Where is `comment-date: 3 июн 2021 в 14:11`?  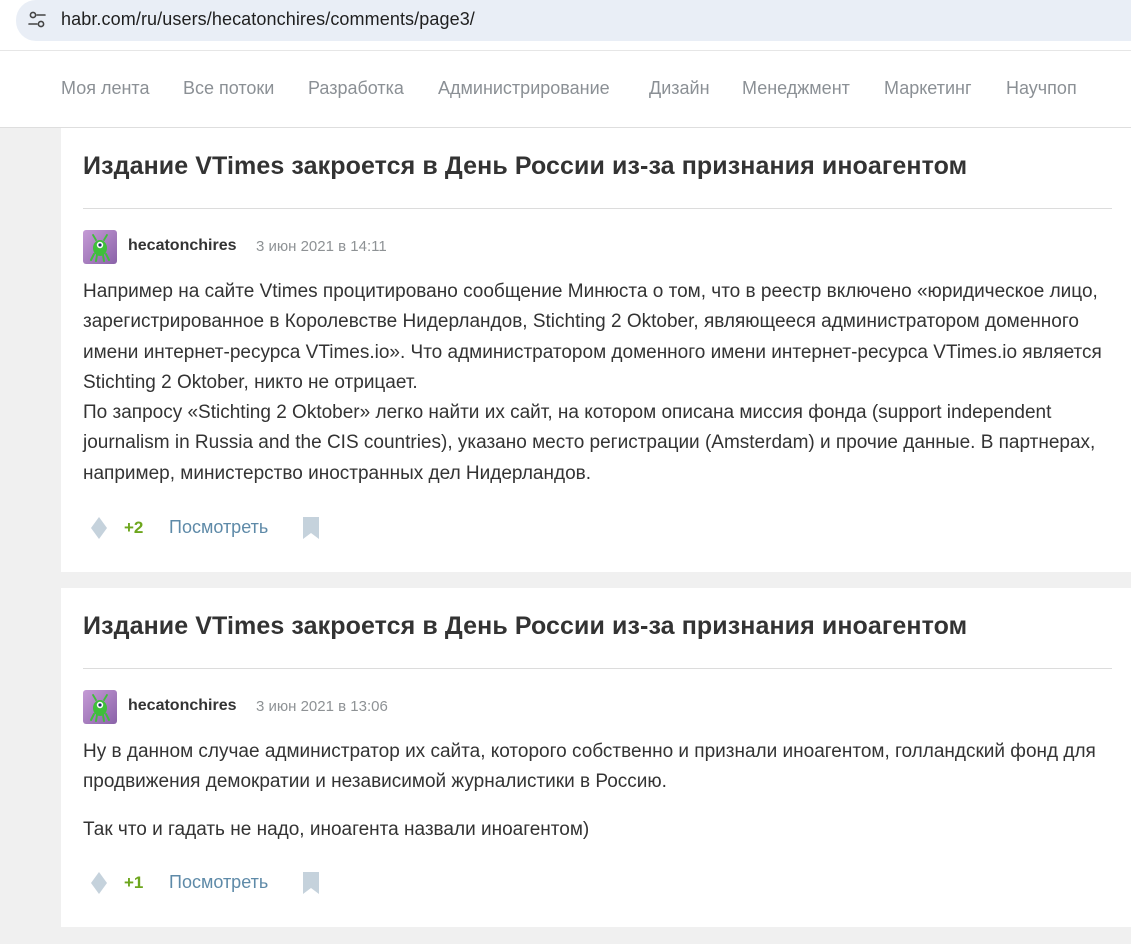 comment-date: 3 июн 2021 в 14:11 is located at coordinates (321, 246).